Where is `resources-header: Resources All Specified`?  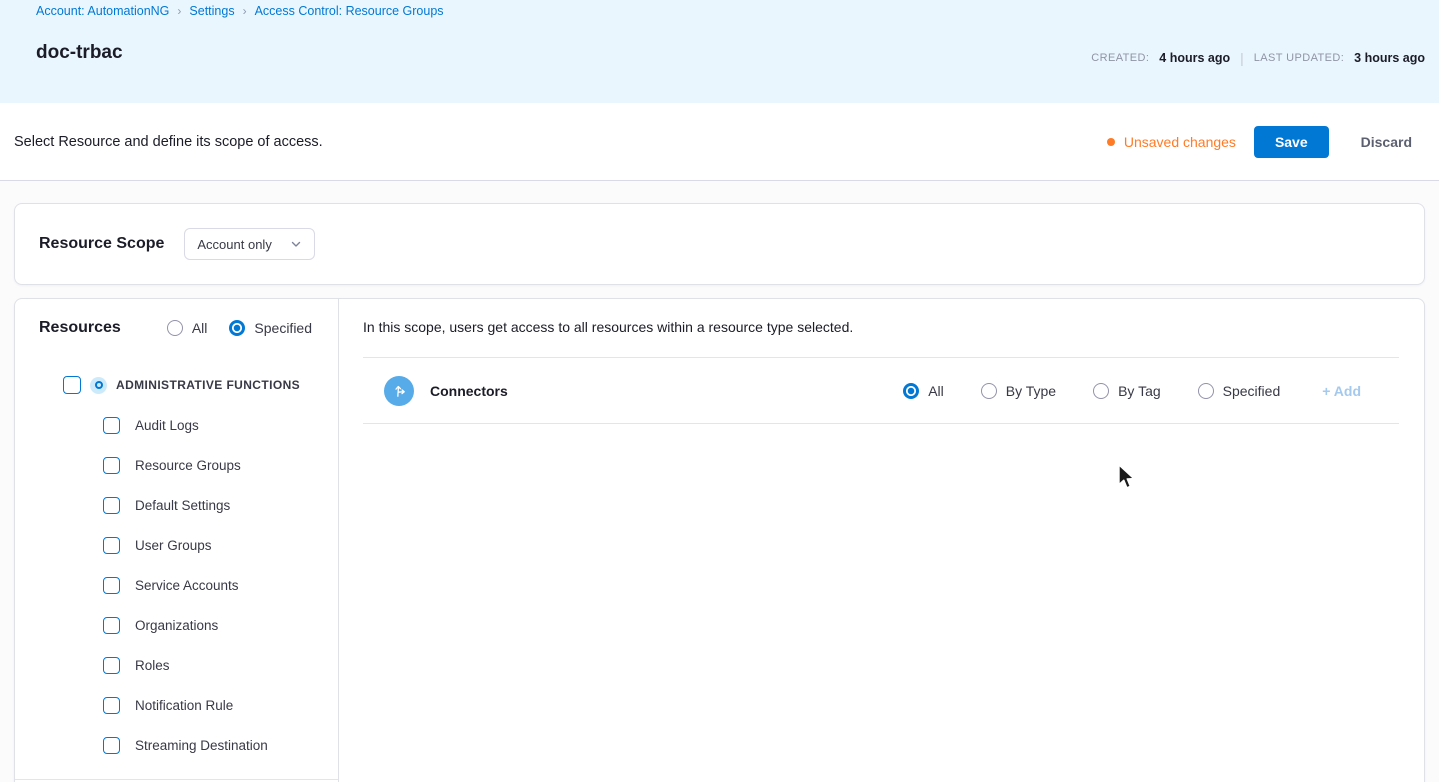 resources-header: Resources All Specified is located at coordinates (176, 328).